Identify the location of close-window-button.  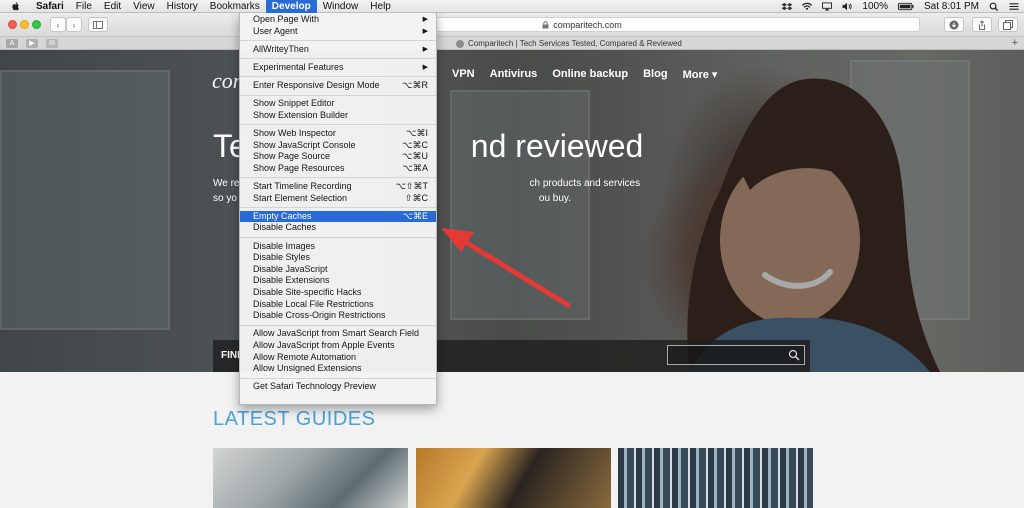
(12, 24).